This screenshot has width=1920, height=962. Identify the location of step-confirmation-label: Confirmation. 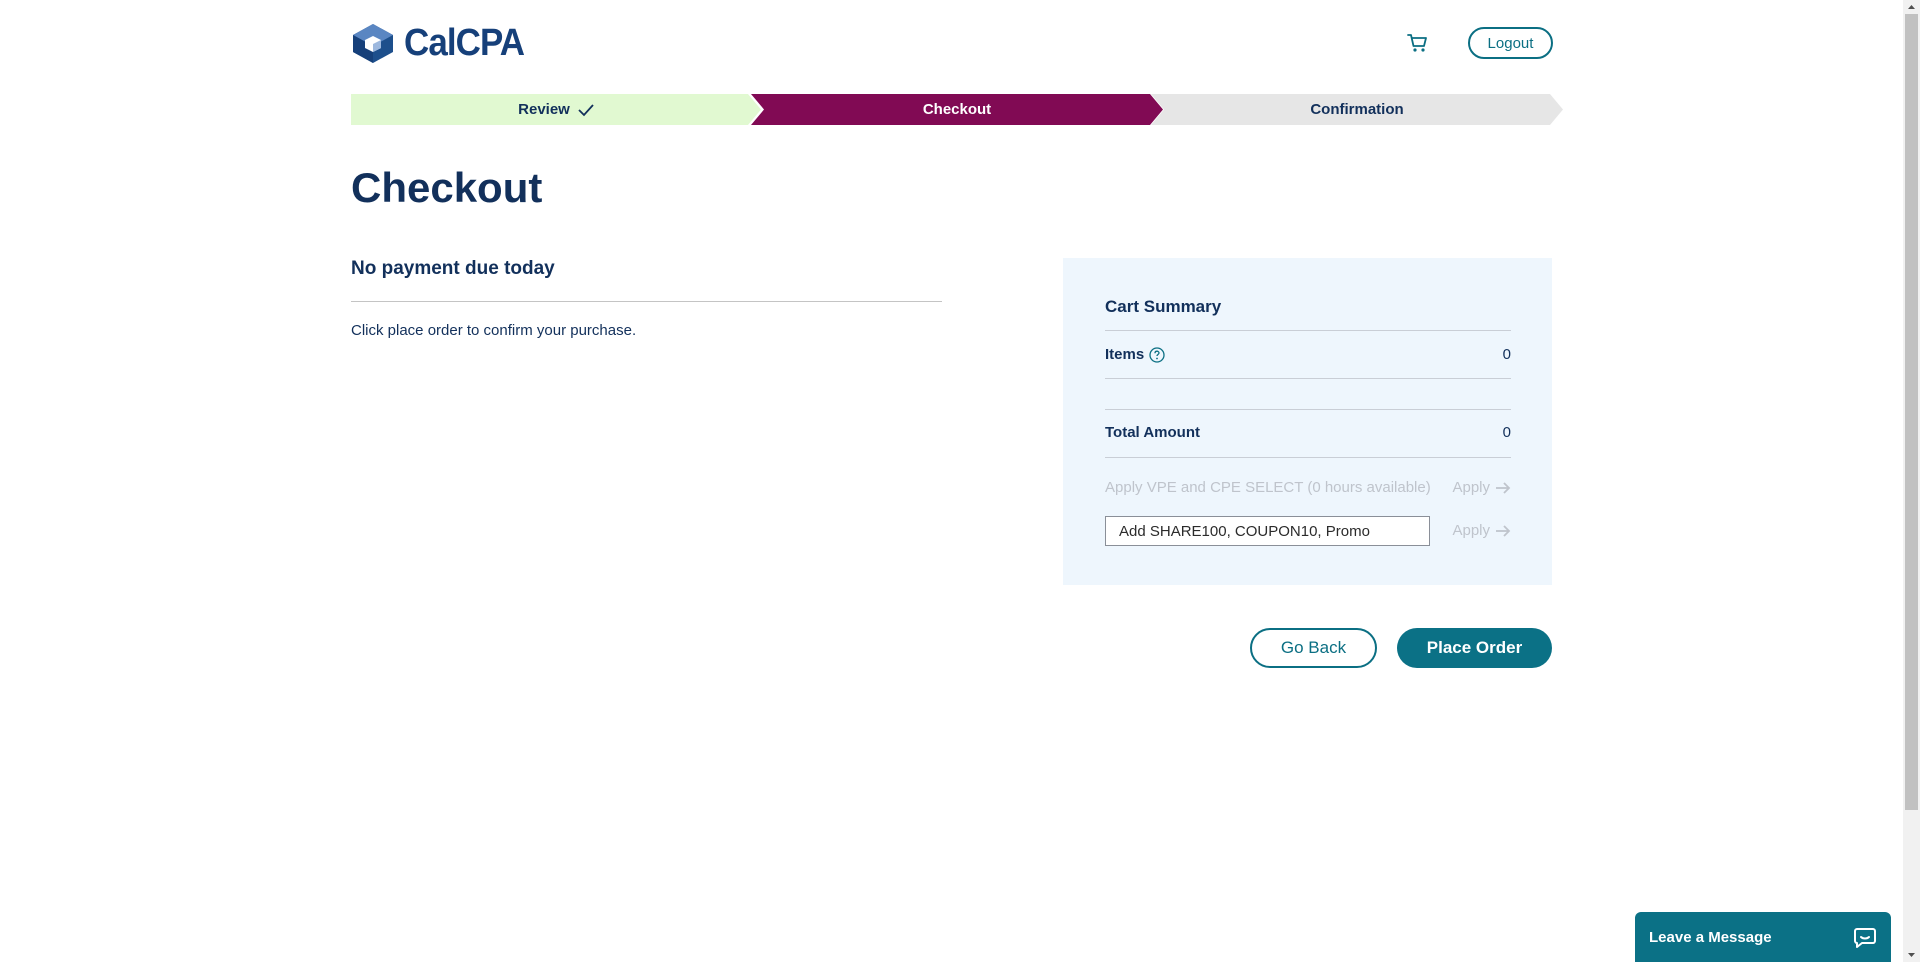
(1357, 109).